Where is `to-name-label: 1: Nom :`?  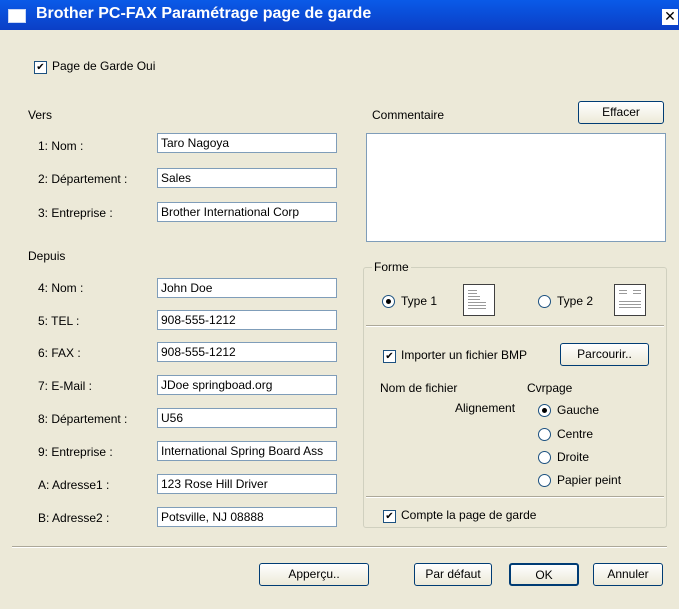 to-name-label: 1: Nom : is located at coordinates (61, 146).